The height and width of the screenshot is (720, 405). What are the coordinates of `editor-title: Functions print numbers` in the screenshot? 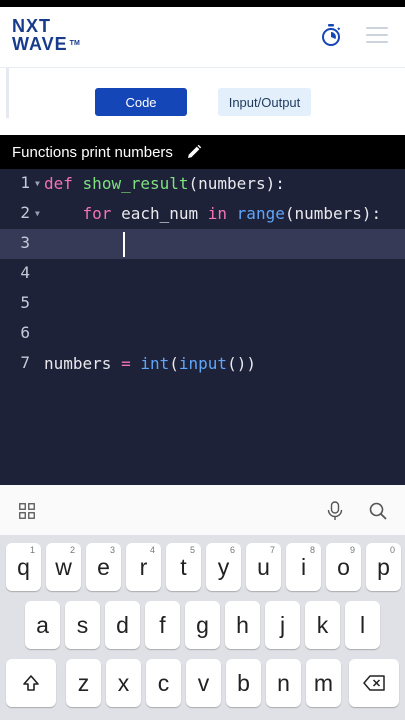 It's located at (92, 152).